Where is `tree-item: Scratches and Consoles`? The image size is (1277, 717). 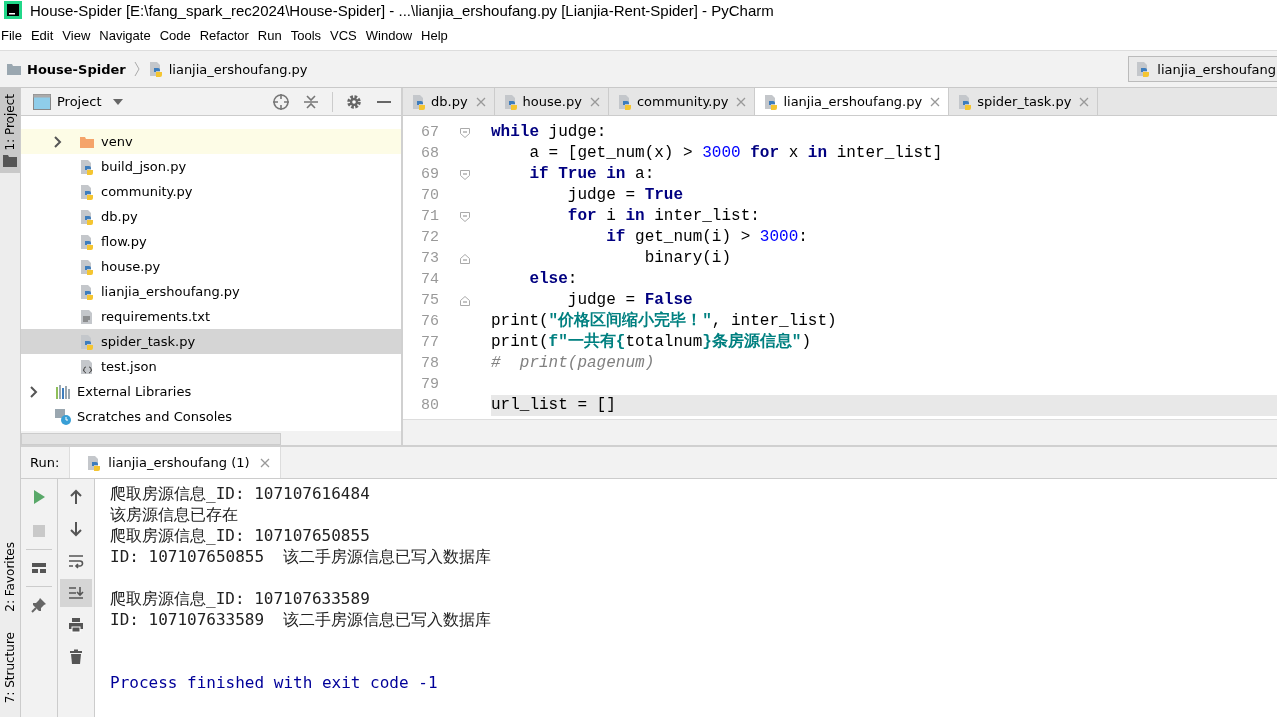
tree-item: Scratches and Consoles is located at coordinates (211, 416).